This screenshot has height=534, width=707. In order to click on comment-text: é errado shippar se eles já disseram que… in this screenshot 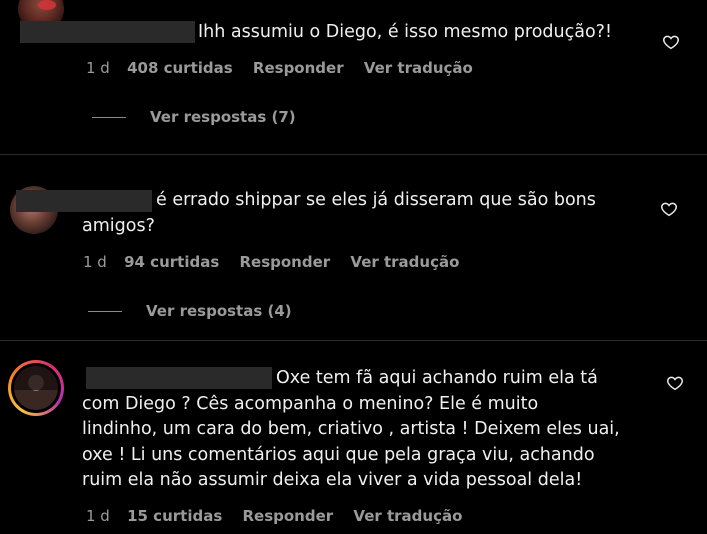, I will do `click(339, 213)`.